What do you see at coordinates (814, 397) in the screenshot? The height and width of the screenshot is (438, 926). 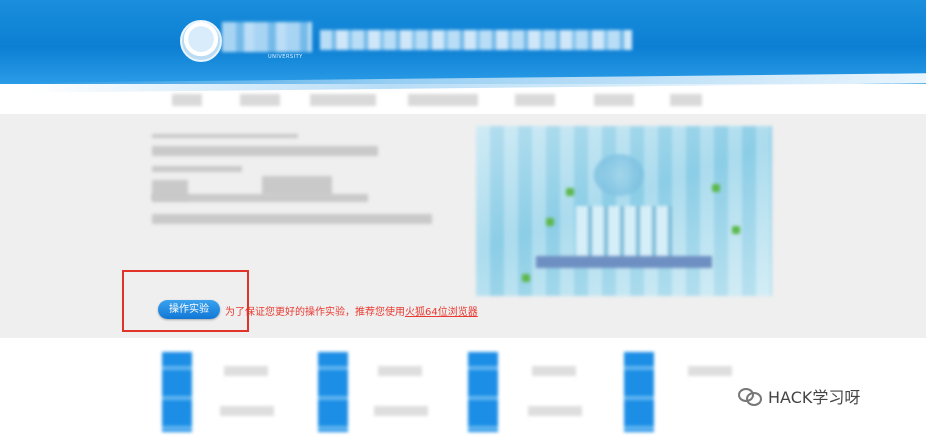 I see `watermark-text: HACK学习呀` at bounding box center [814, 397].